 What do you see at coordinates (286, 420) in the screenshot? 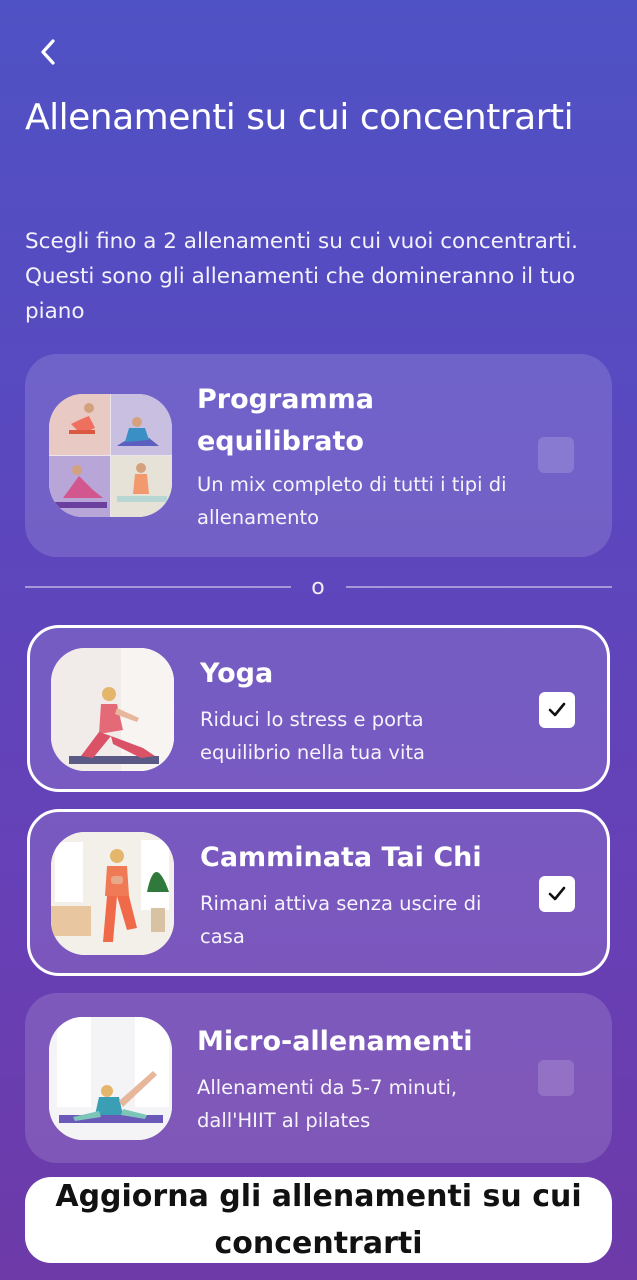
I see `balanced-program-title: Programma equilibrato` at bounding box center [286, 420].